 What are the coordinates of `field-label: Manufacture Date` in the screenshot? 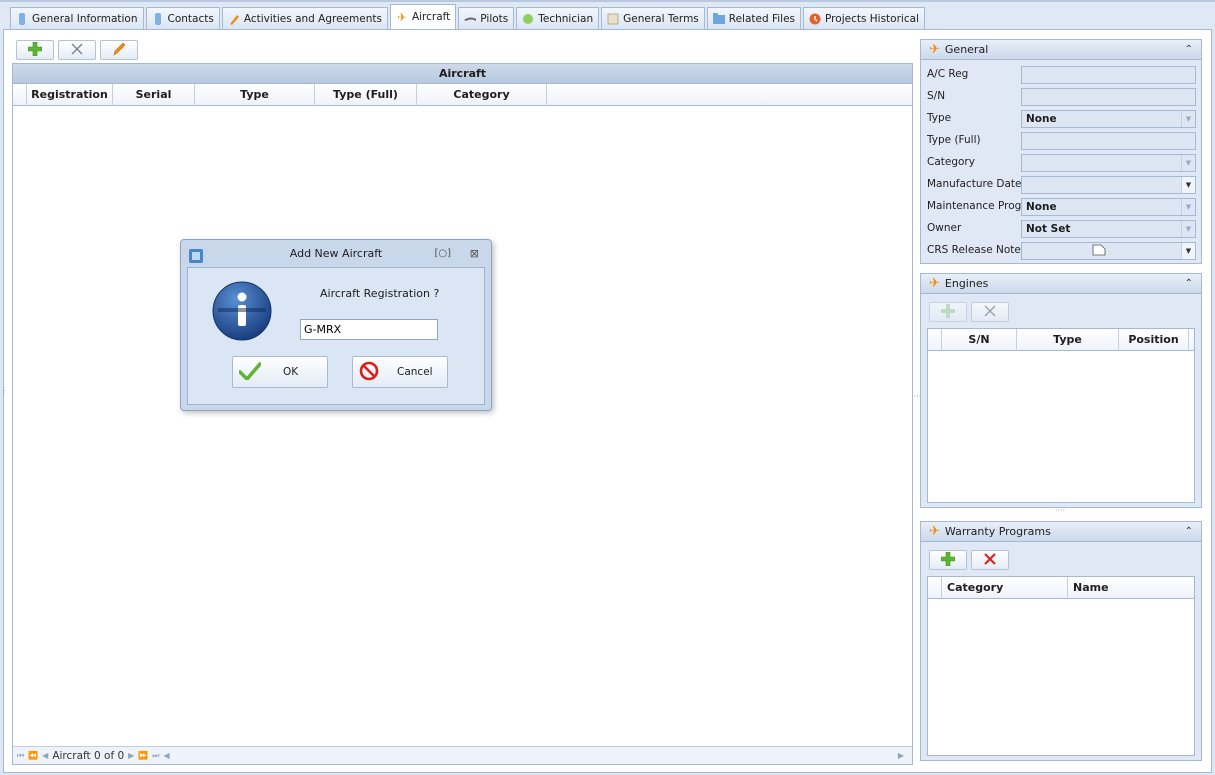 It's located at (974, 184).